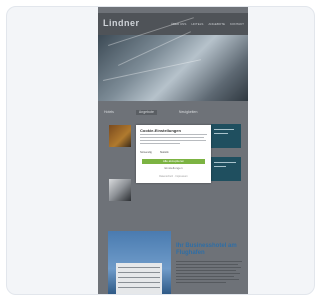  I want to click on cookie-footer-links: Datenschutz · Impressum, so click(173, 177).